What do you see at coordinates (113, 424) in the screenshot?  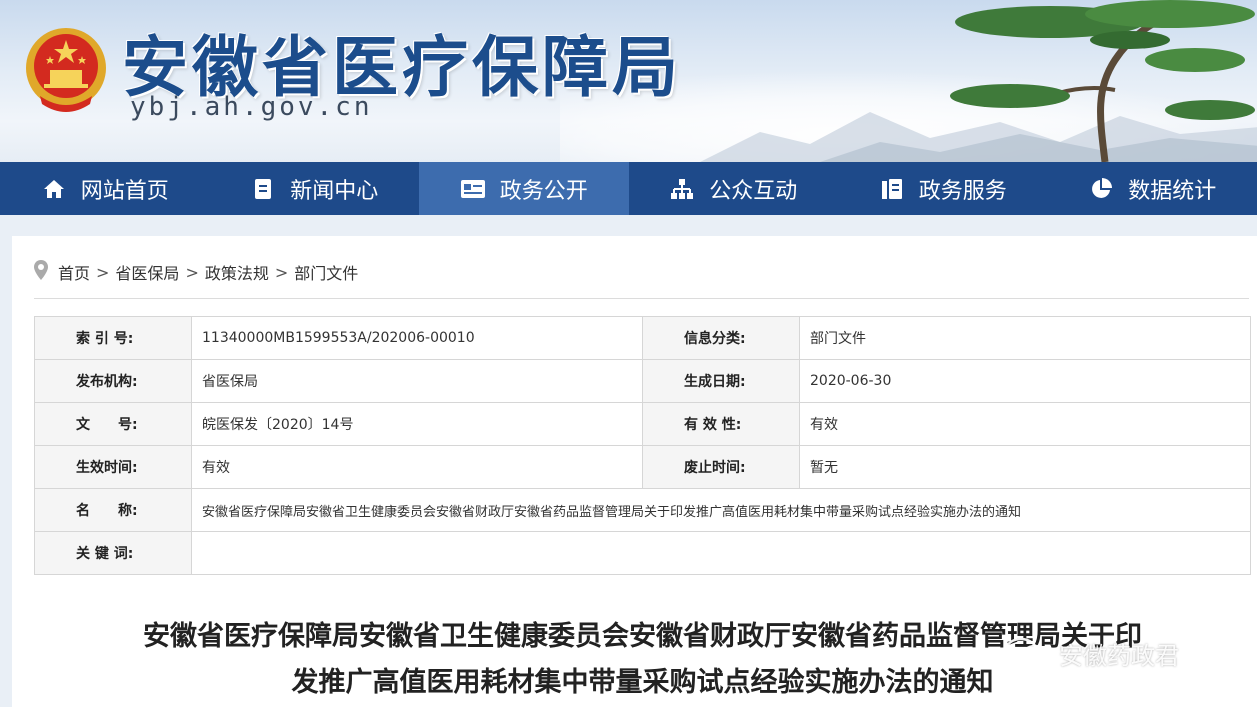 I see `docno-label: 文 号:` at bounding box center [113, 424].